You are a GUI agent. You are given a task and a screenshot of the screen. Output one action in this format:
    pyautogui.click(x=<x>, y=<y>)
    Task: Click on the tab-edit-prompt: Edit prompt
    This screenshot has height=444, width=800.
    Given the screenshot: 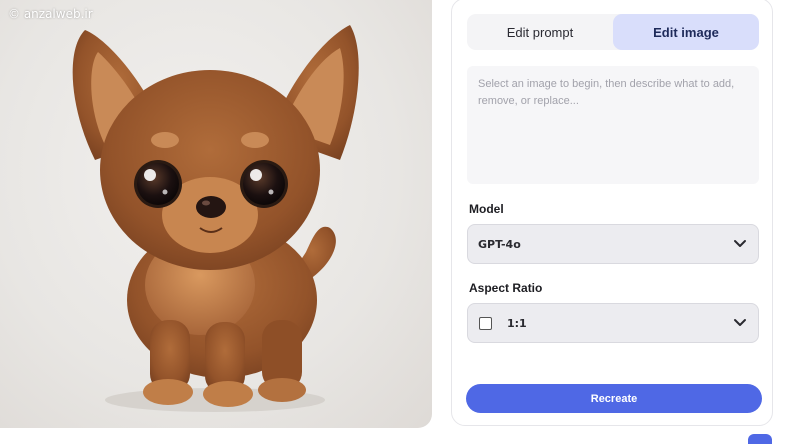 What is the action you would take?
    pyautogui.click(x=540, y=32)
    